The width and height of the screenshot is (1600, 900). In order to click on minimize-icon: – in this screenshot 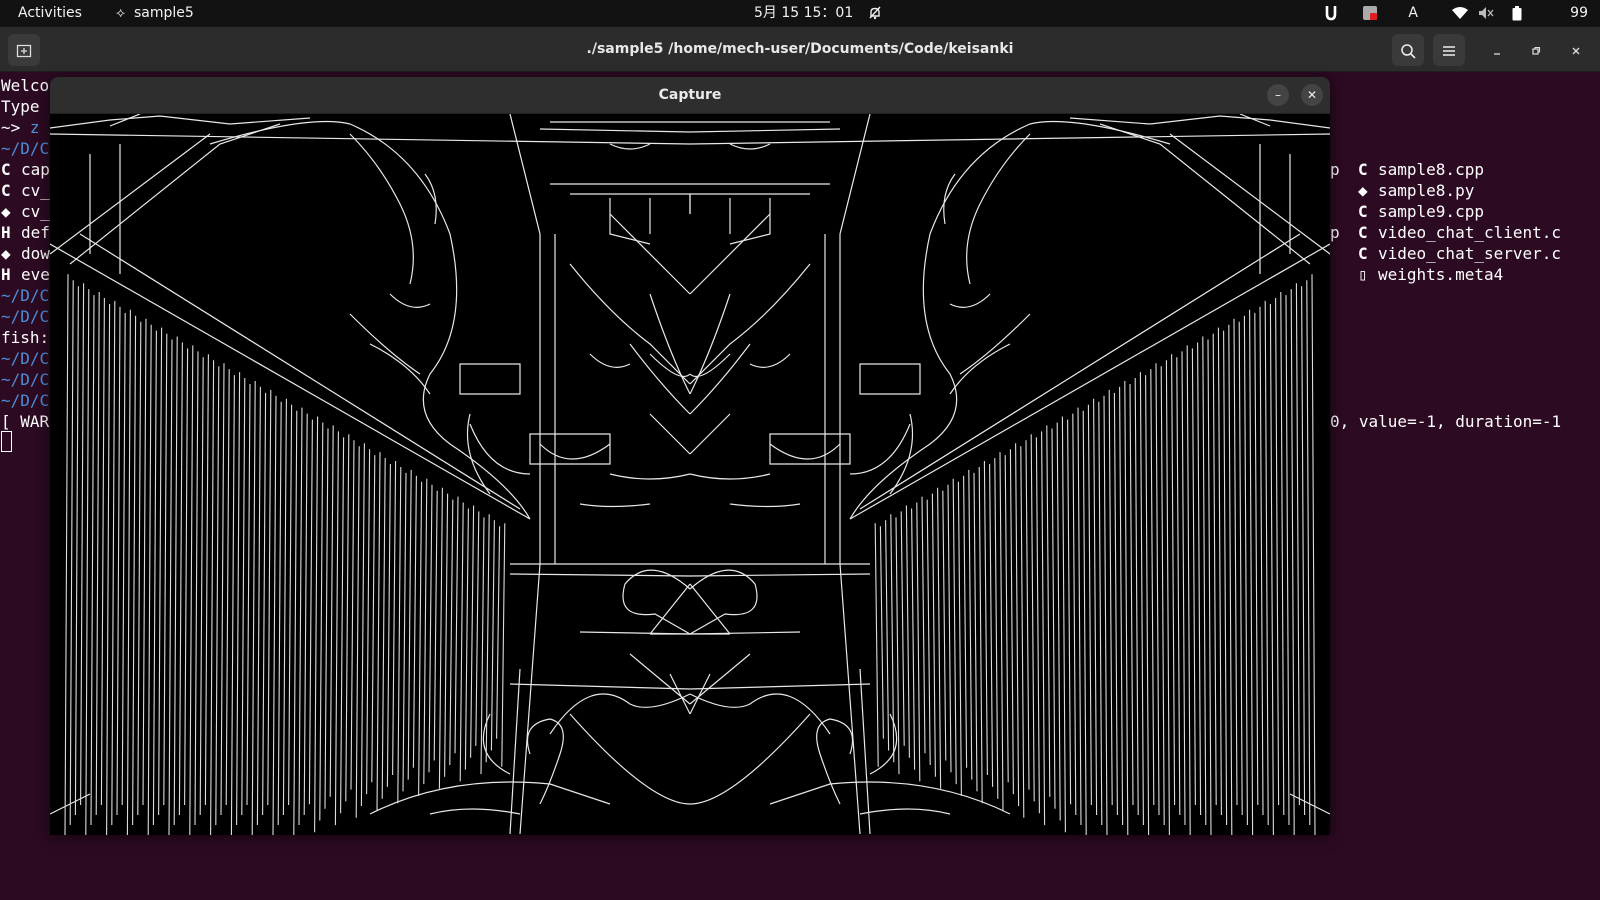, I will do `click(1278, 95)`.